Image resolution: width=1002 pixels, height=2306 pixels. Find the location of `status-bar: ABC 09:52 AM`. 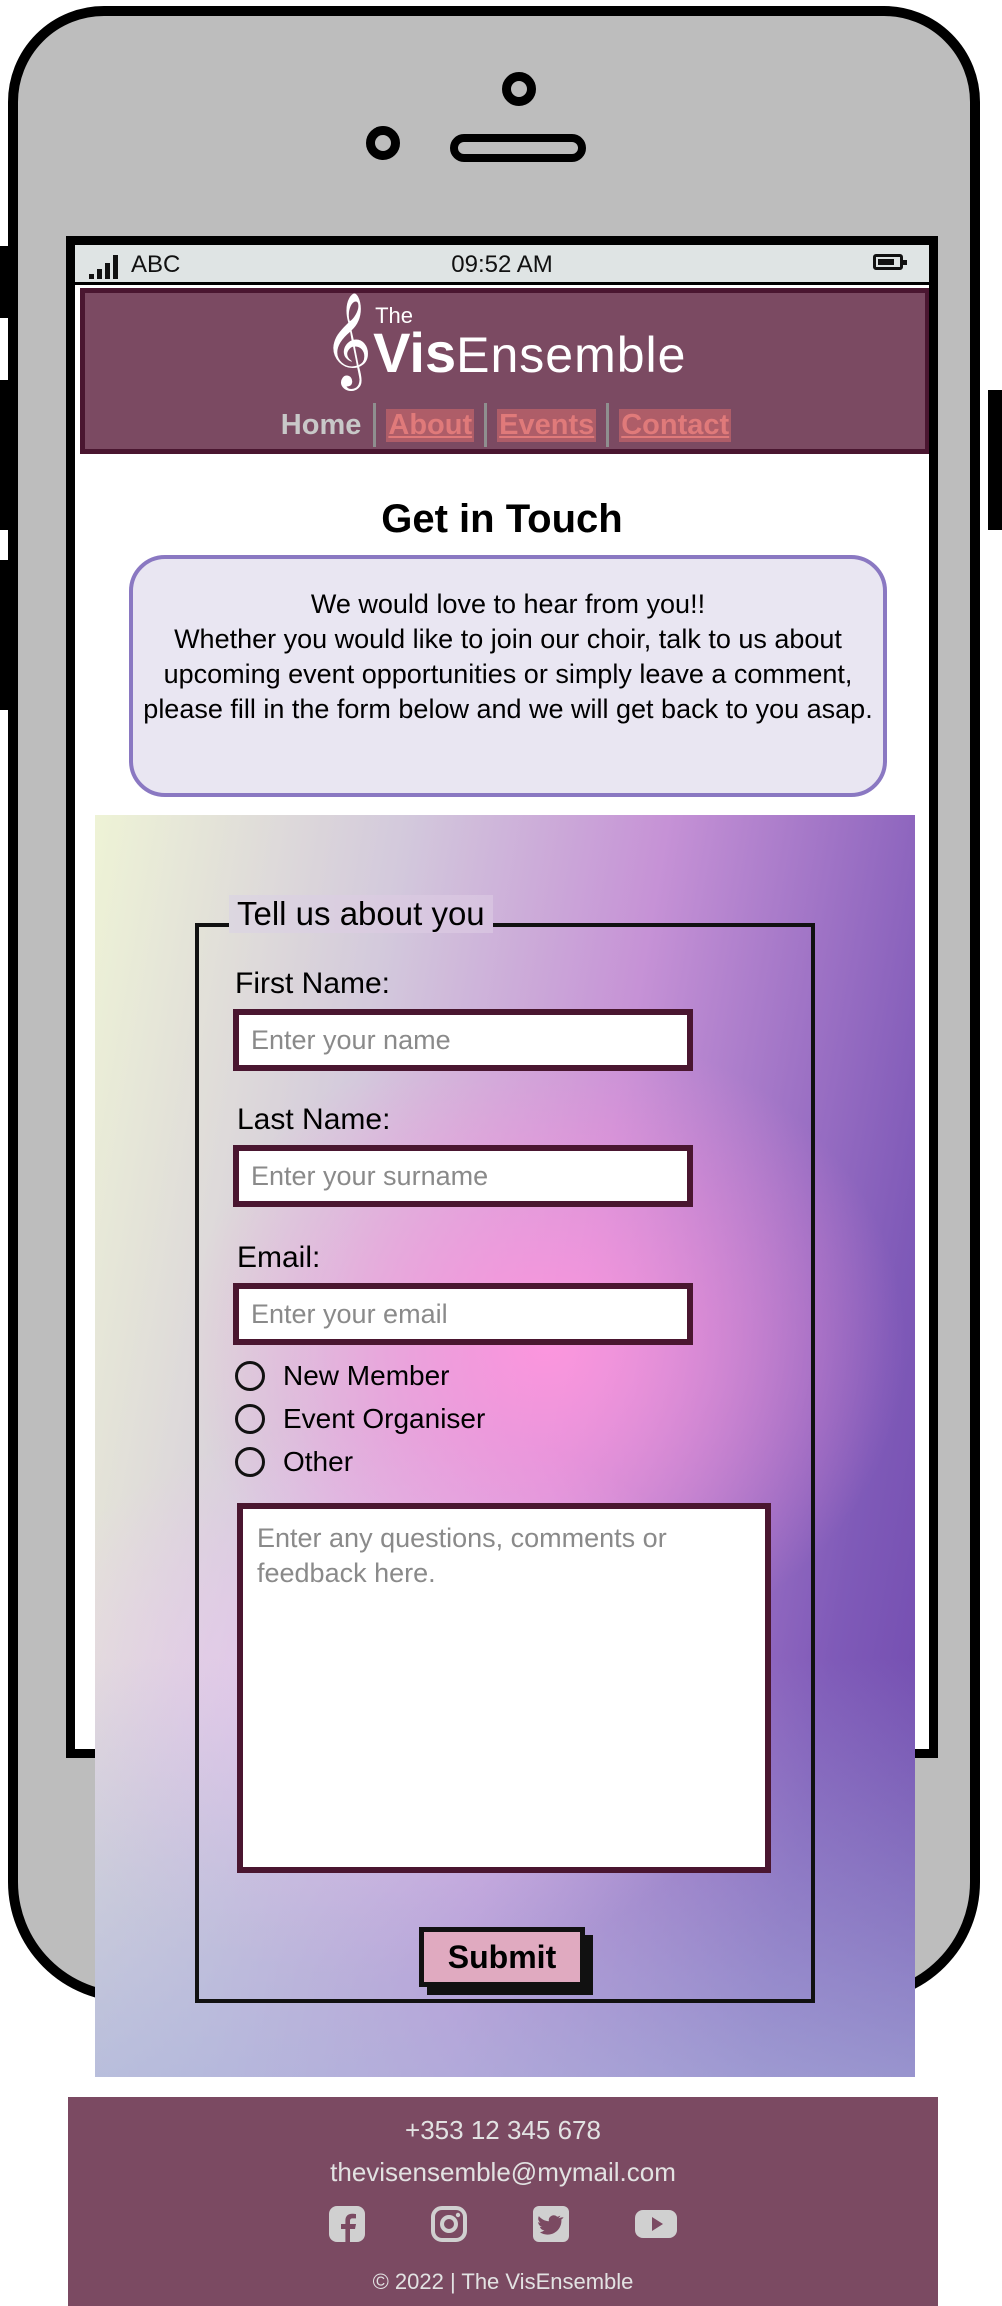

status-bar: ABC 09:52 AM is located at coordinates (502, 265).